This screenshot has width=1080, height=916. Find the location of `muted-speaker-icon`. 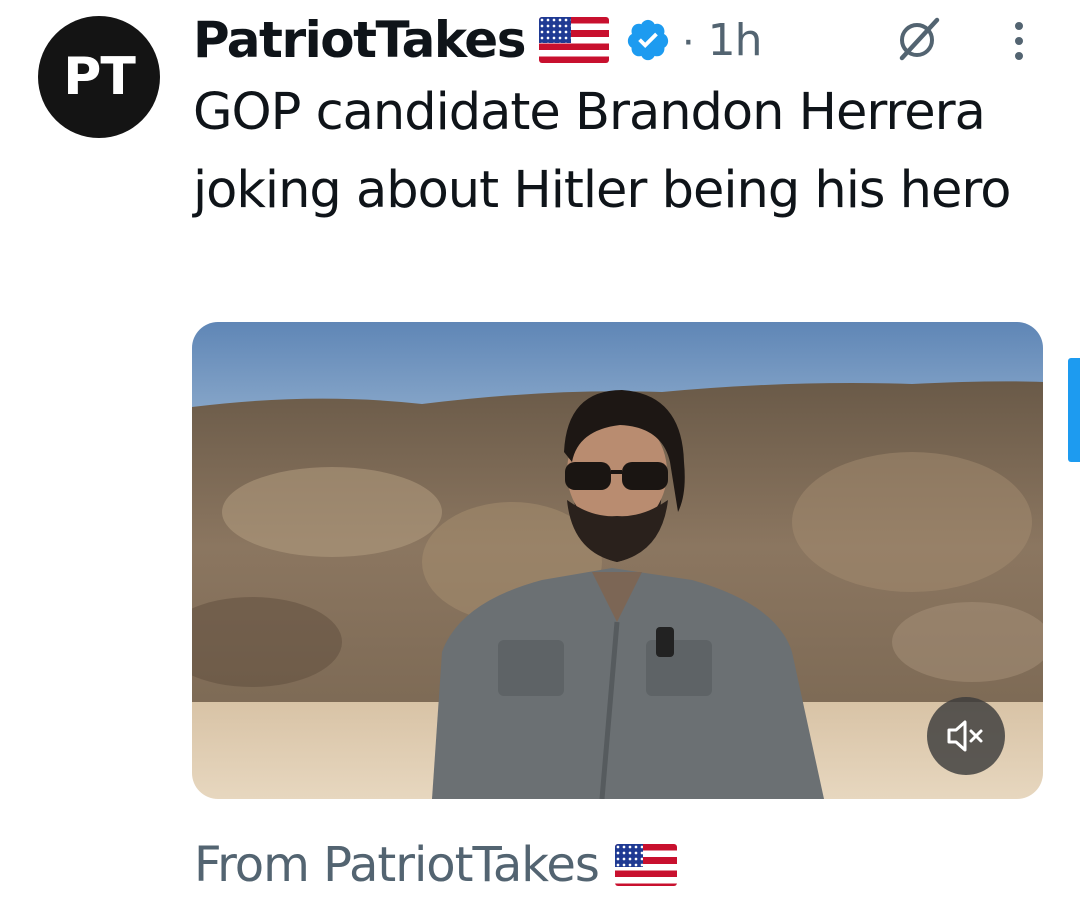

muted-speaker-icon is located at coordinates (965, 736).